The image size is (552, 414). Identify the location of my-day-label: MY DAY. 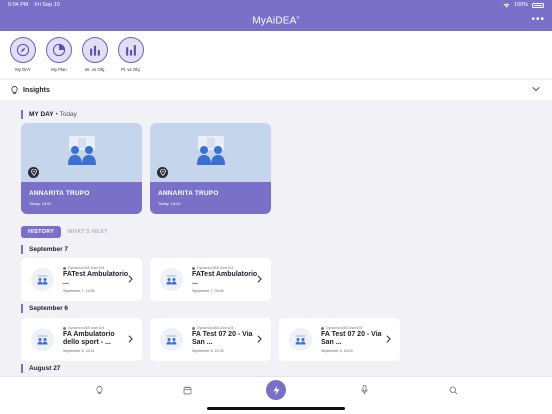
(41, 114).